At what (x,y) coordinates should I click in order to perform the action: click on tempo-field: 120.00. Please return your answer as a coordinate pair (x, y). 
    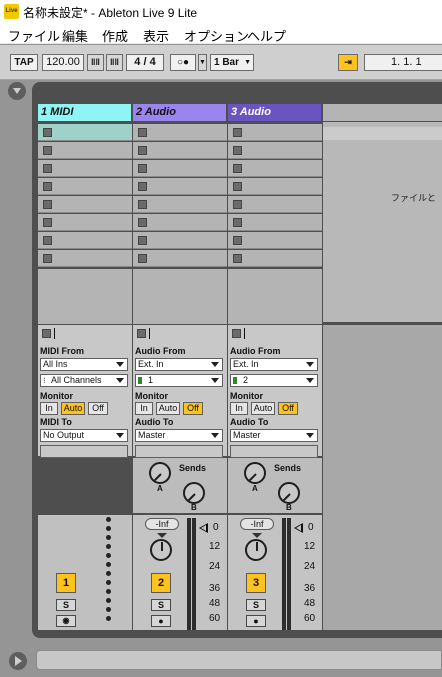
    Looking at the image, I should click on (63, 62).